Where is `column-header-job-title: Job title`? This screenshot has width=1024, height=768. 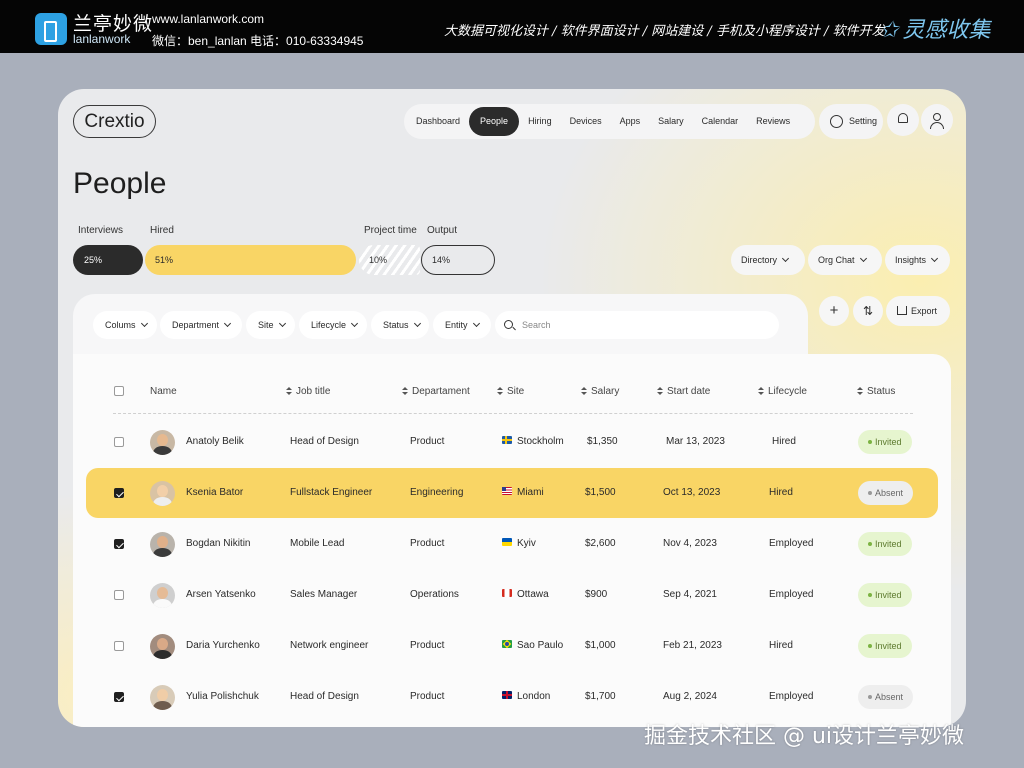
column-header-job-title: Job title is located at coordinates (308, 391).